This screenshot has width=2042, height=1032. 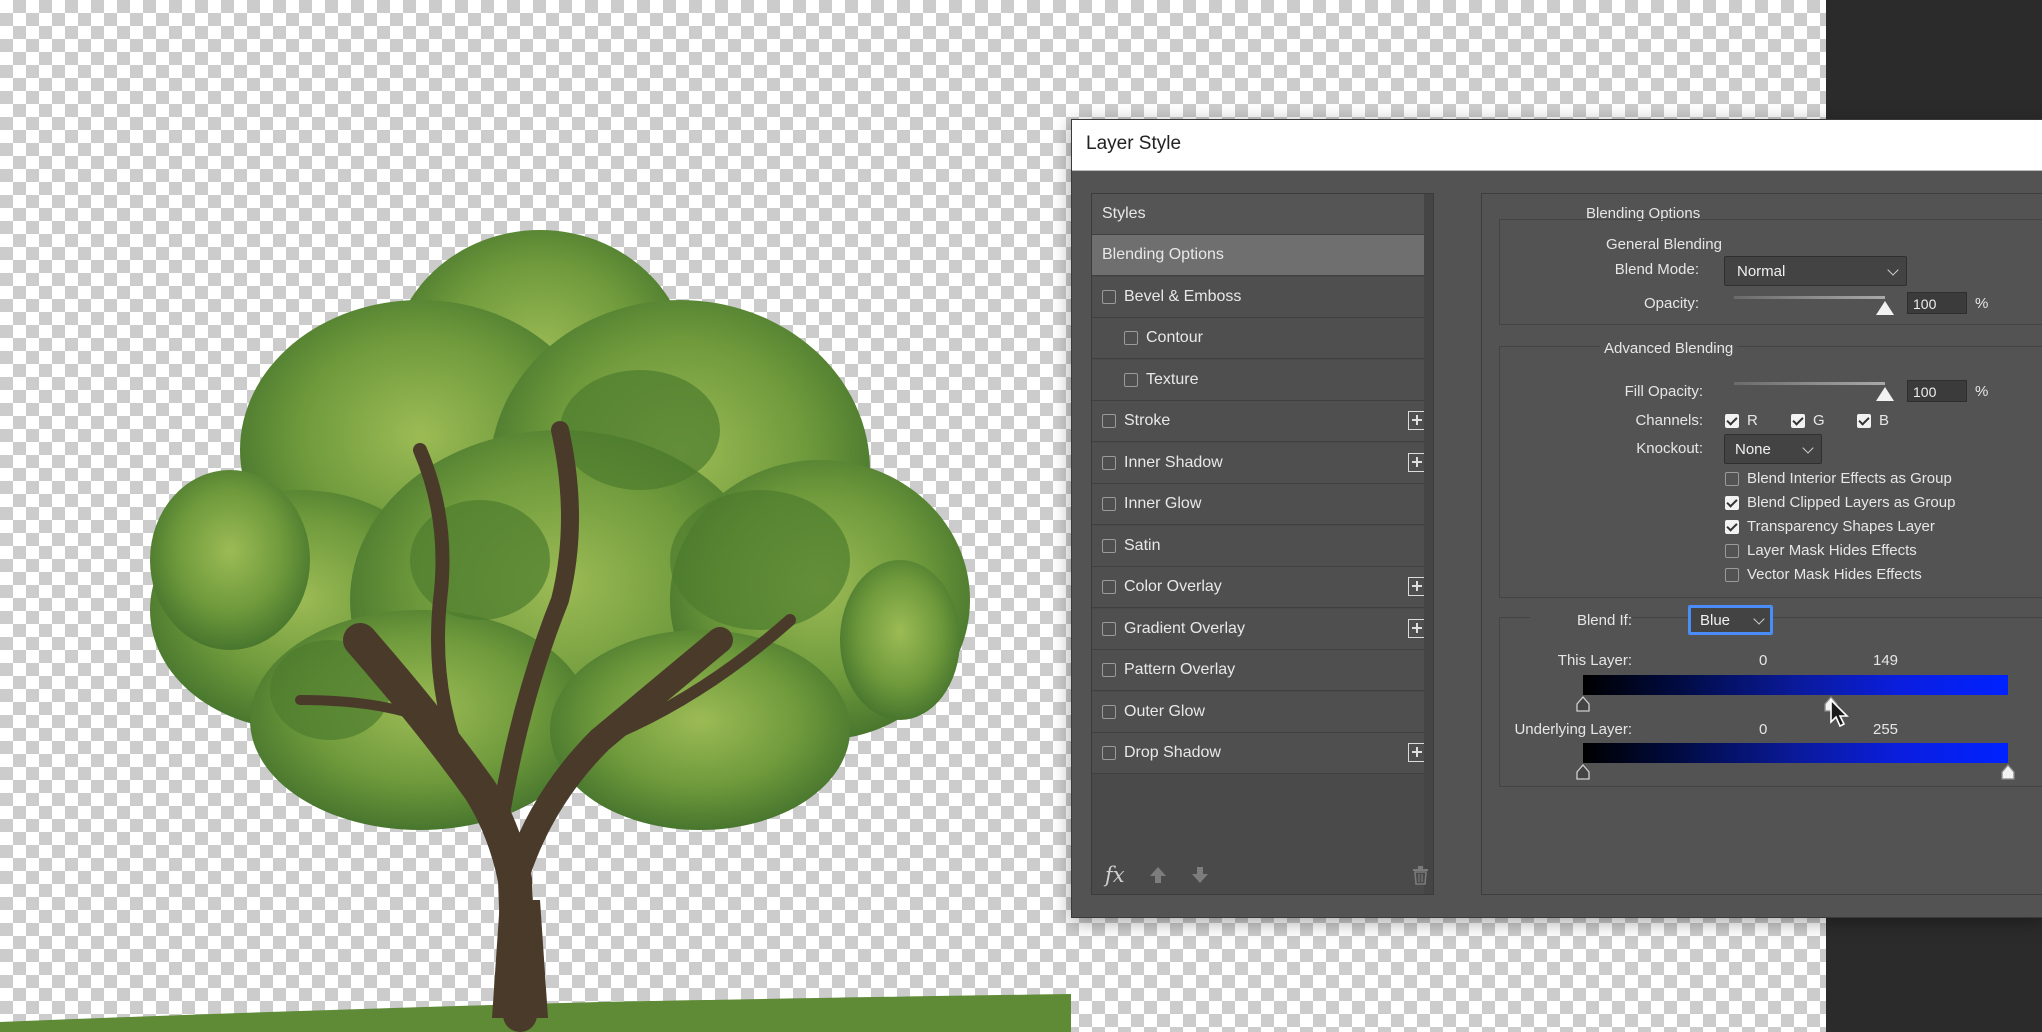 What do you see at coordinates (1669, 420) in the screenshot?
I see `channels-label: Channels:` at bounding box center [1669, 420].